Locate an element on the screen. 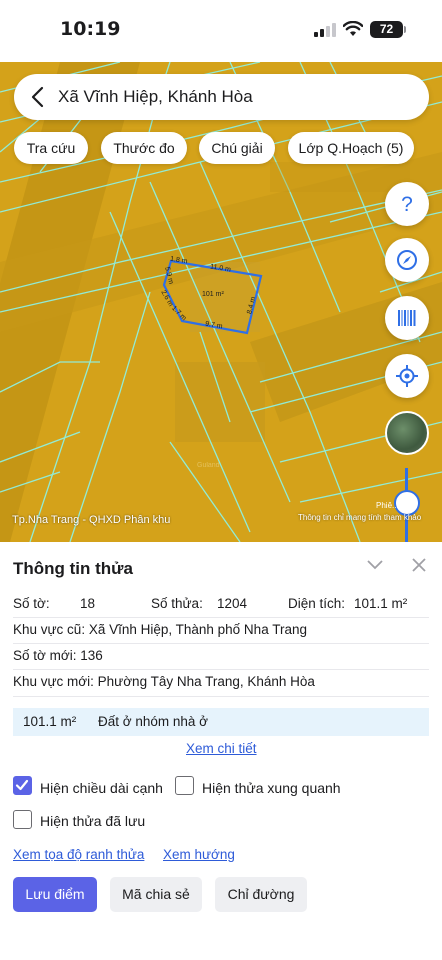 The image size is (442, 960). location-text: Xã Vĩnh Hiệp, Khánh Hòa is located at coordinates (155, 96).